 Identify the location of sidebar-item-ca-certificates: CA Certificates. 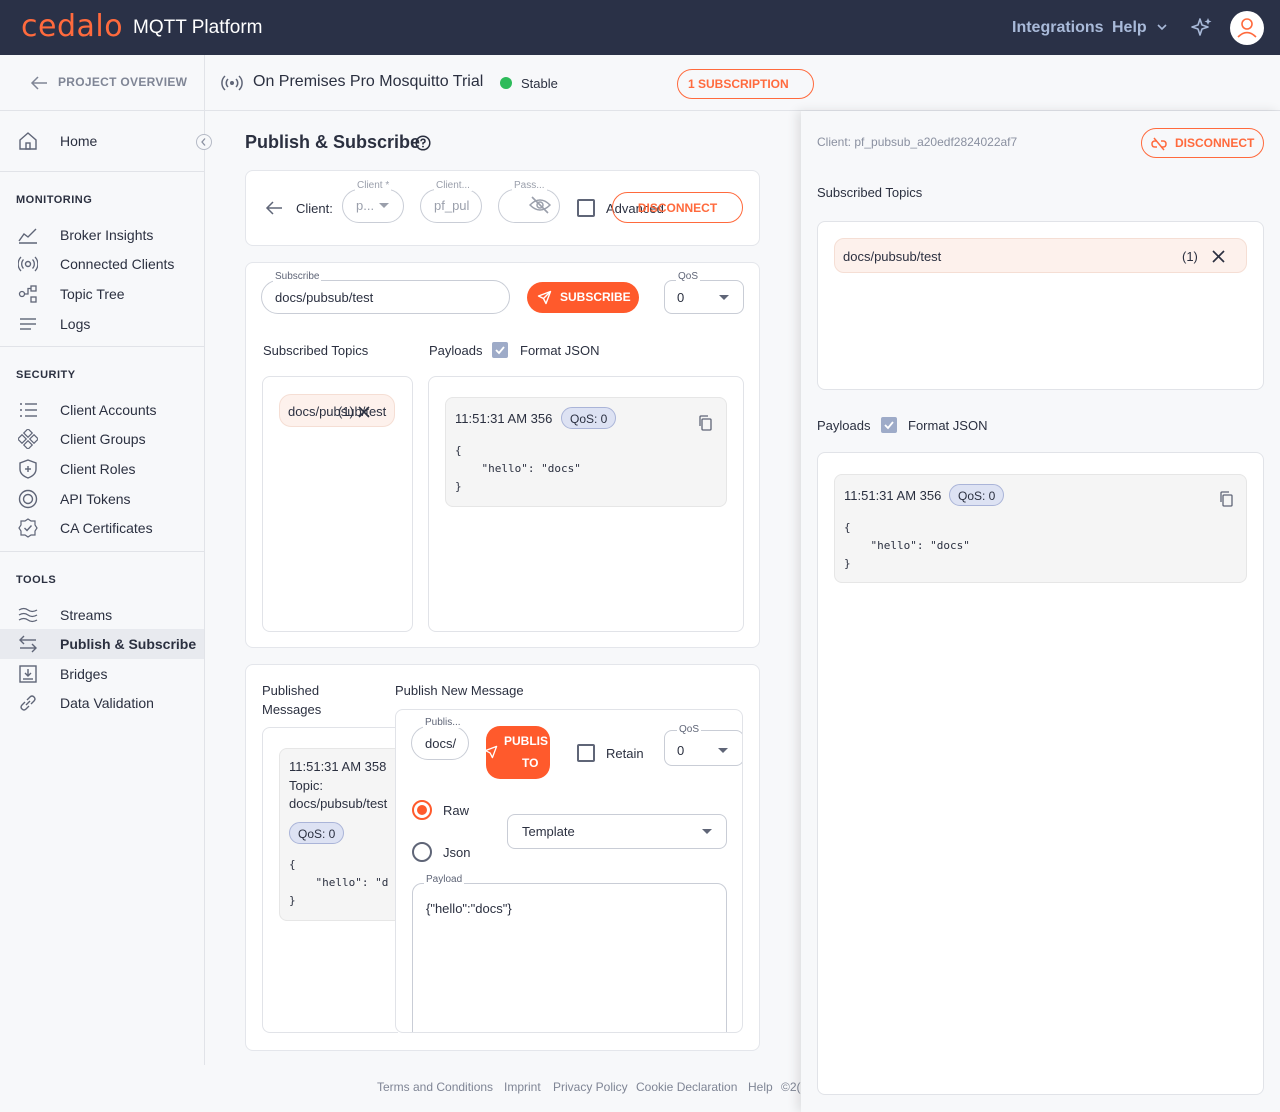
(102, 528).